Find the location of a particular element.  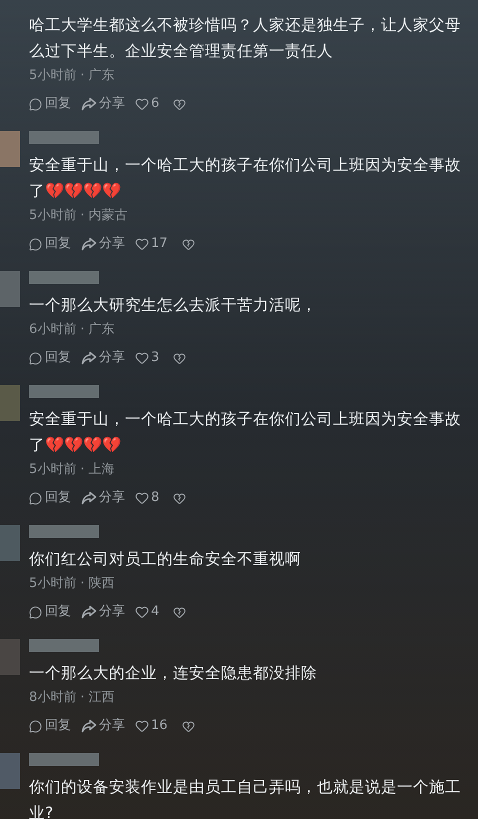

comment-text: 一个那么大研究生怎么去派干苦力活呢， is located at coordinates (173, 305).